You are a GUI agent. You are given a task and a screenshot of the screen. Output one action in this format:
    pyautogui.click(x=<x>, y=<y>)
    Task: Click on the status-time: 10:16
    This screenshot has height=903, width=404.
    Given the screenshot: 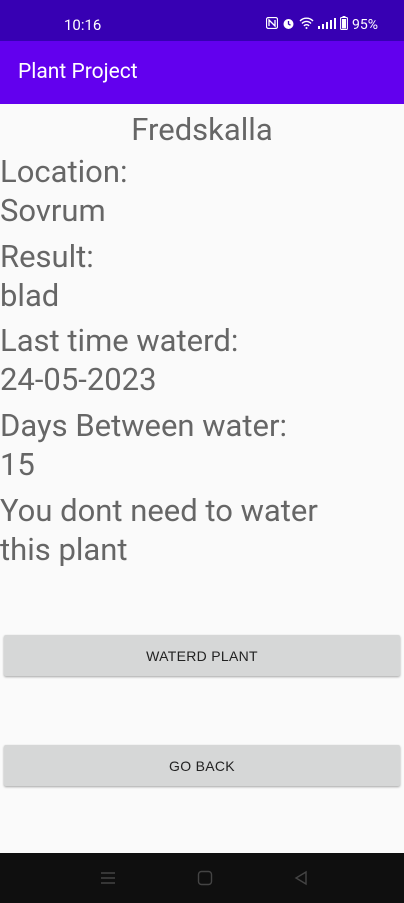 What is the action you would take?
    pyautogui.click(x=83, y=25)
    